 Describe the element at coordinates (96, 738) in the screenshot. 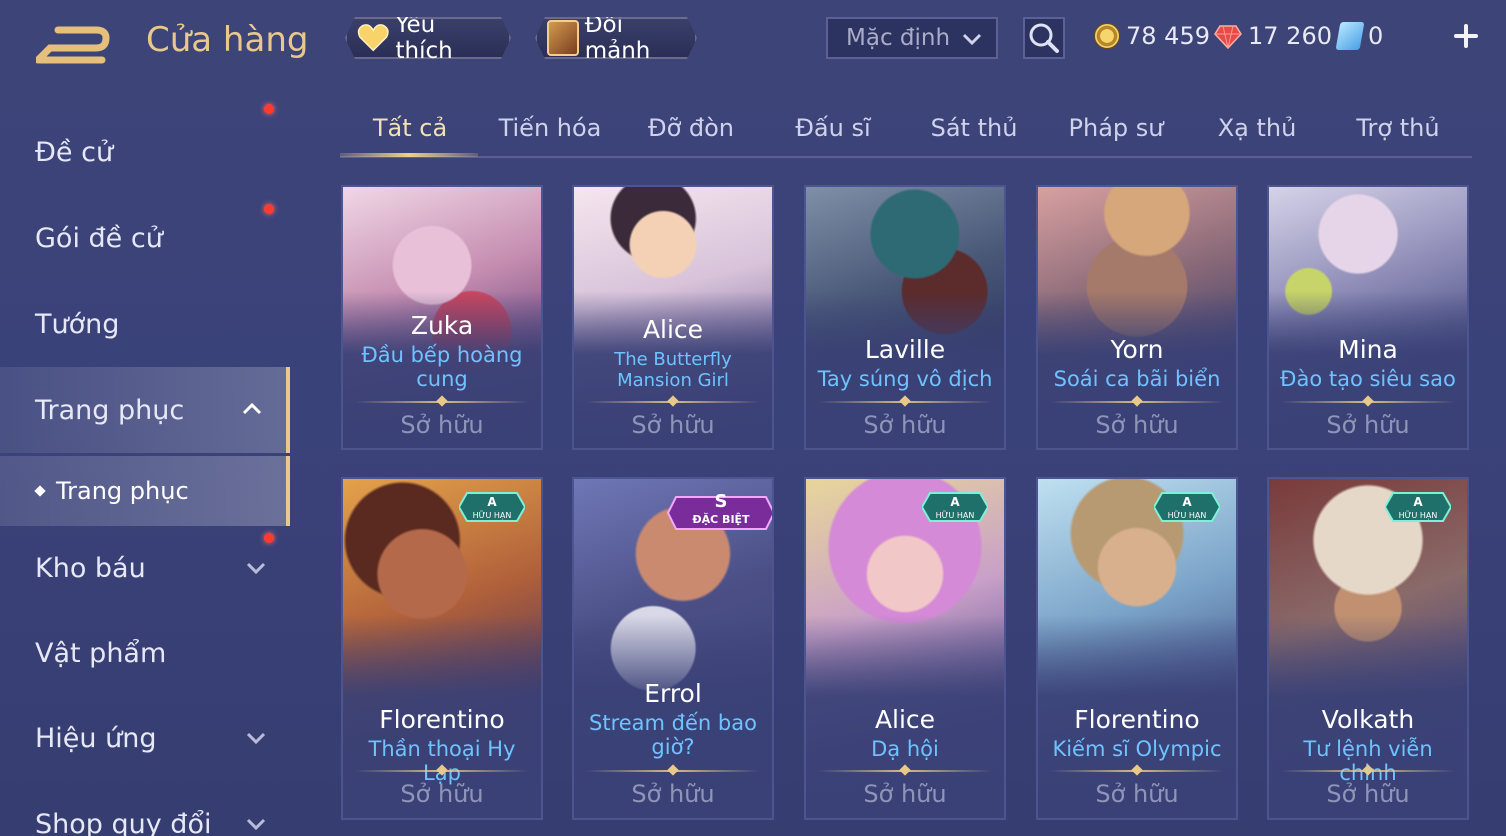

I see `sidebar-item-label: Hiệu ứng` at that location.